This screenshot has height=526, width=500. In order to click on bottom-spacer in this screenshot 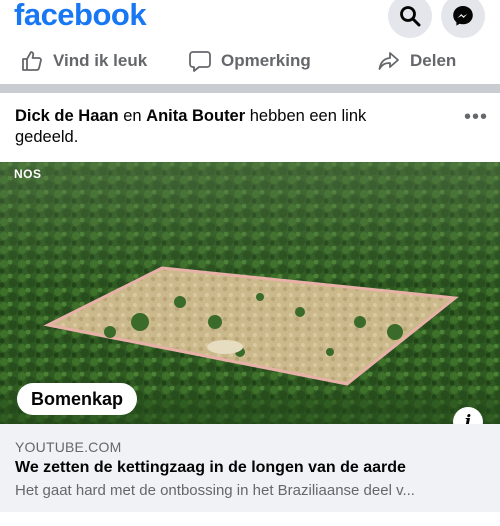, I will do `click(250, 519)`.